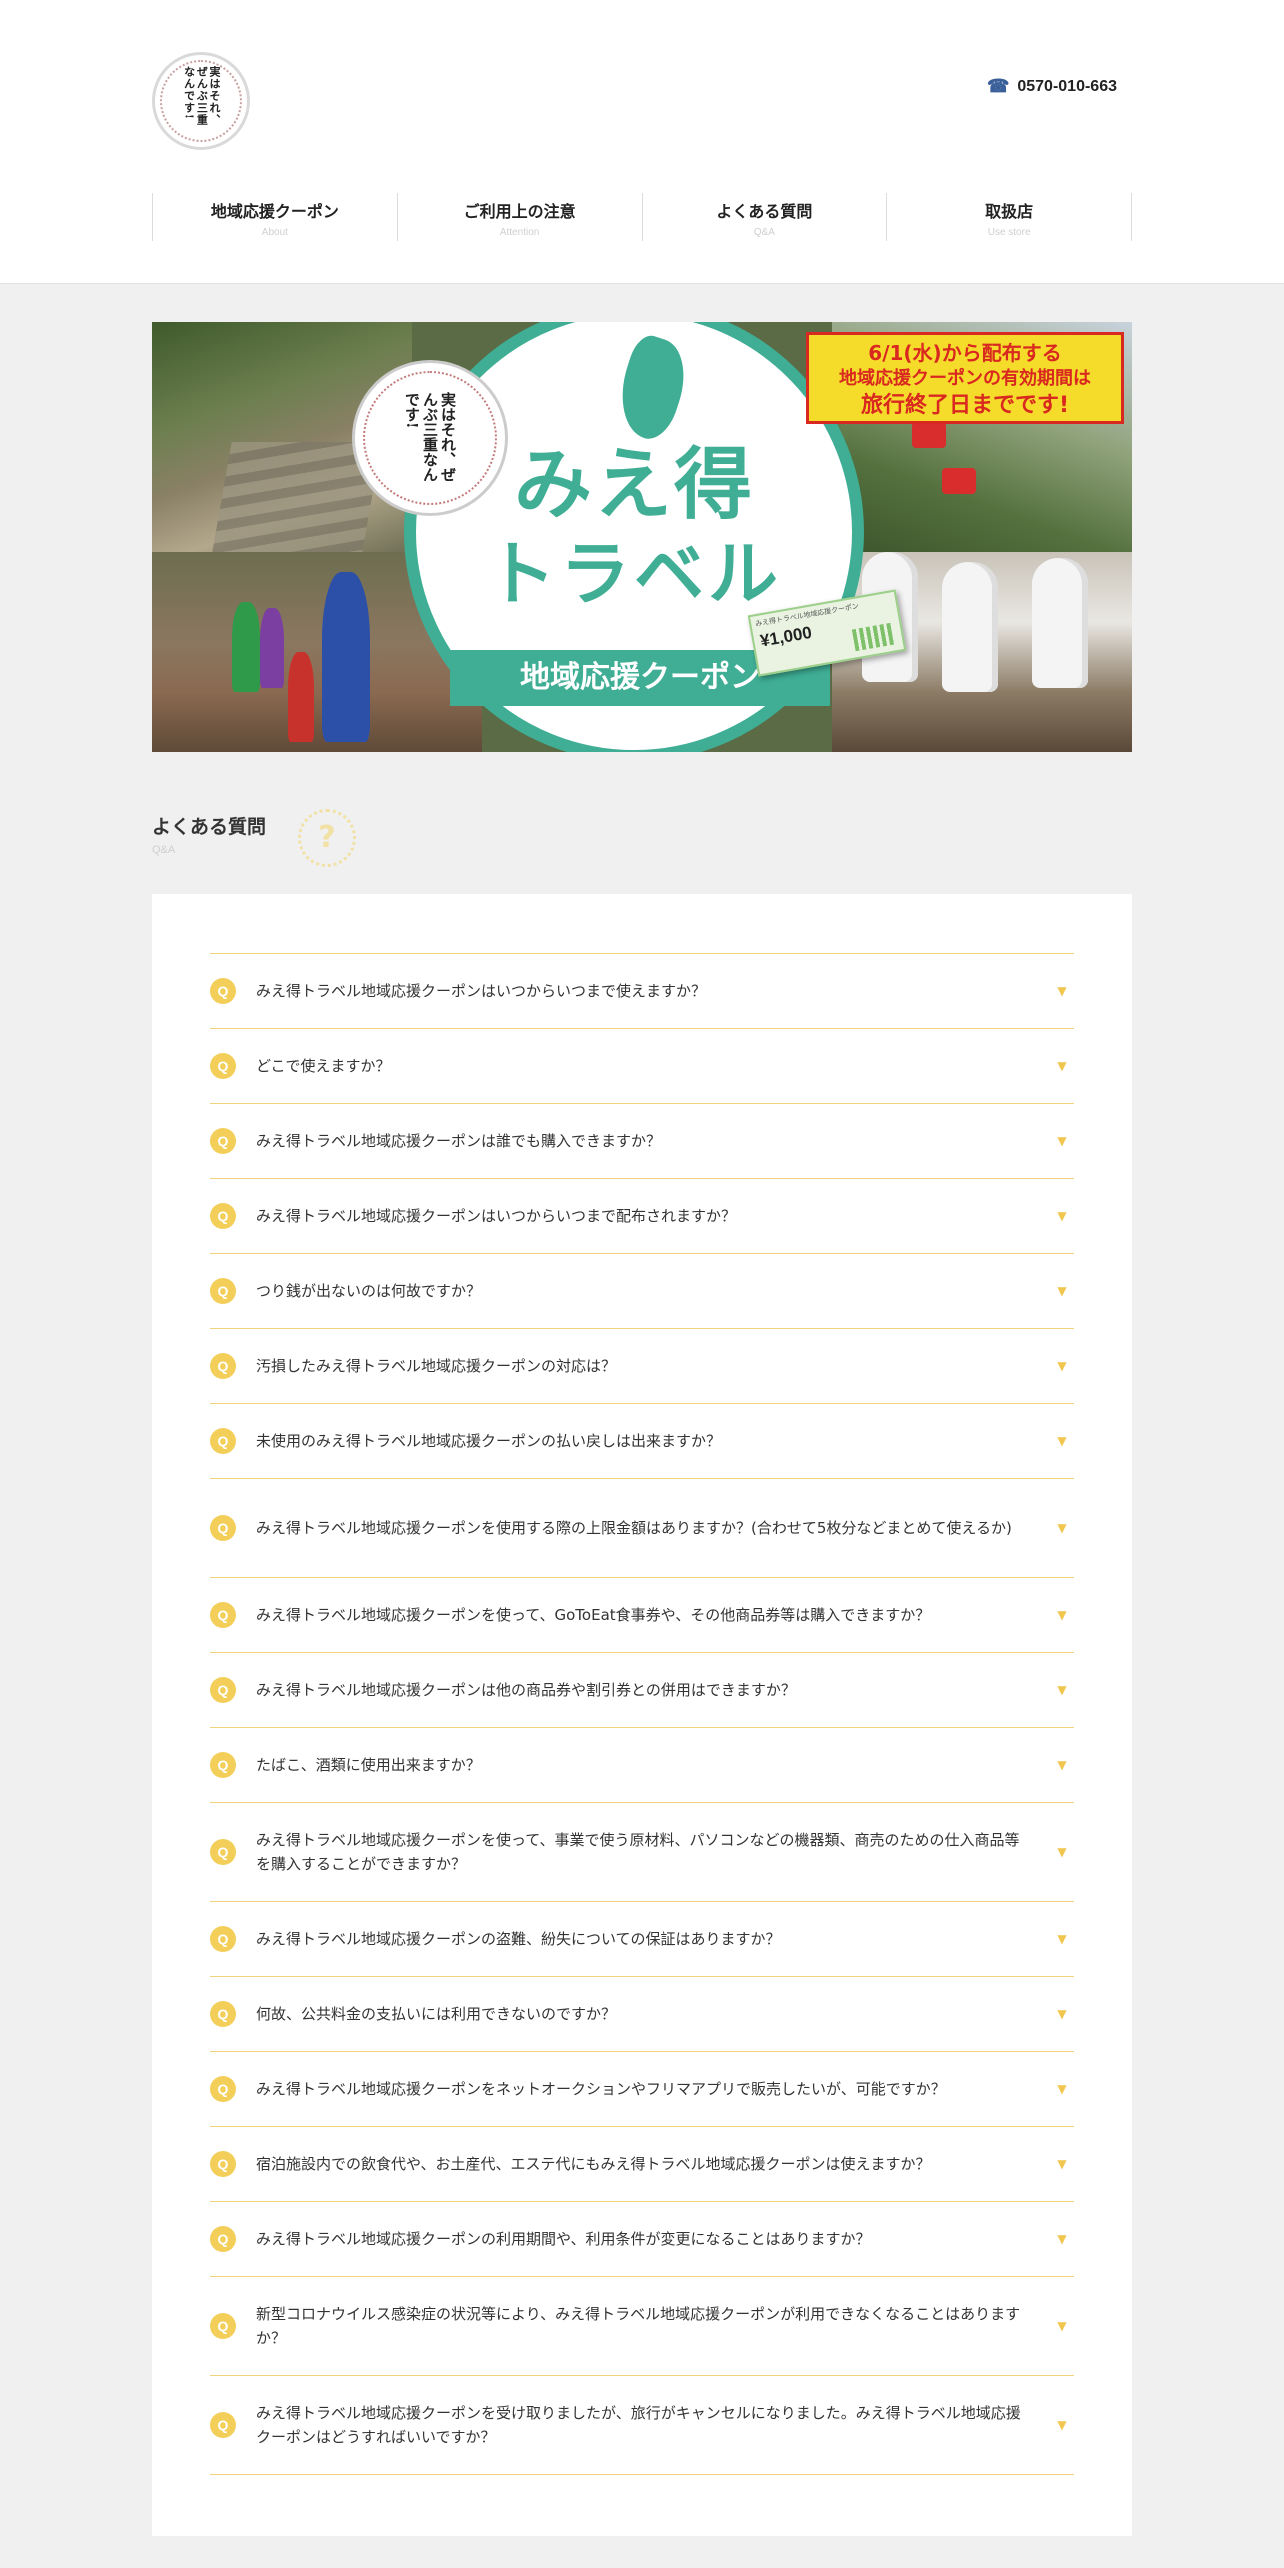 This screenshot has width=1284, height=2568. I want to click on faq-question: みえ得トラベル地域応援クーポンはいつからいつまで使えますか？, so click(481, 991).